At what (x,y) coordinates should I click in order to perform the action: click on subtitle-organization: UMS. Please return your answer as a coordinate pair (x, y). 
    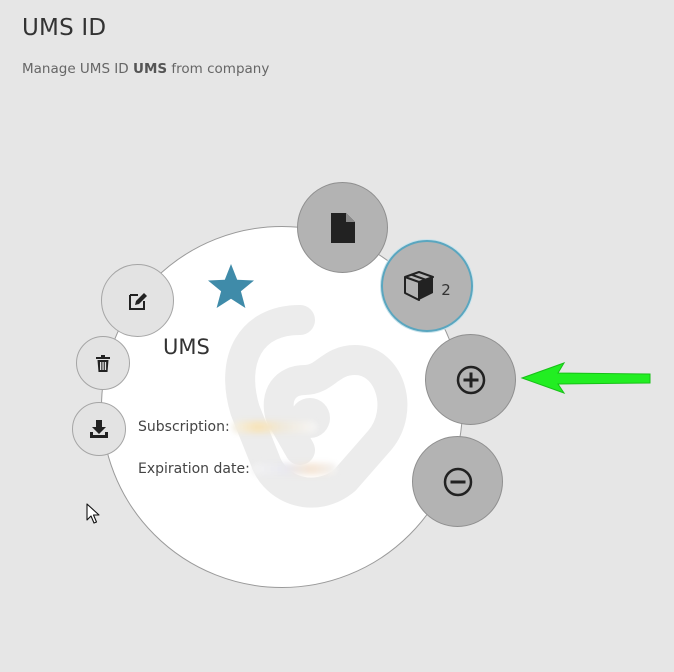
    Looking at the image, I should click on (150, 69).